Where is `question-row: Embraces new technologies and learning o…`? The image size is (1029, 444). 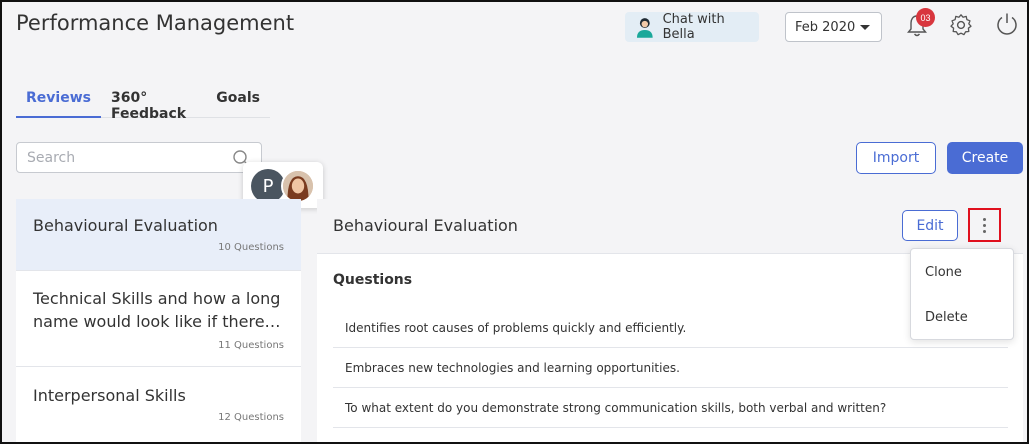 question-row: Embraces new technologies and learning o… is located at coordinates (670, 368).